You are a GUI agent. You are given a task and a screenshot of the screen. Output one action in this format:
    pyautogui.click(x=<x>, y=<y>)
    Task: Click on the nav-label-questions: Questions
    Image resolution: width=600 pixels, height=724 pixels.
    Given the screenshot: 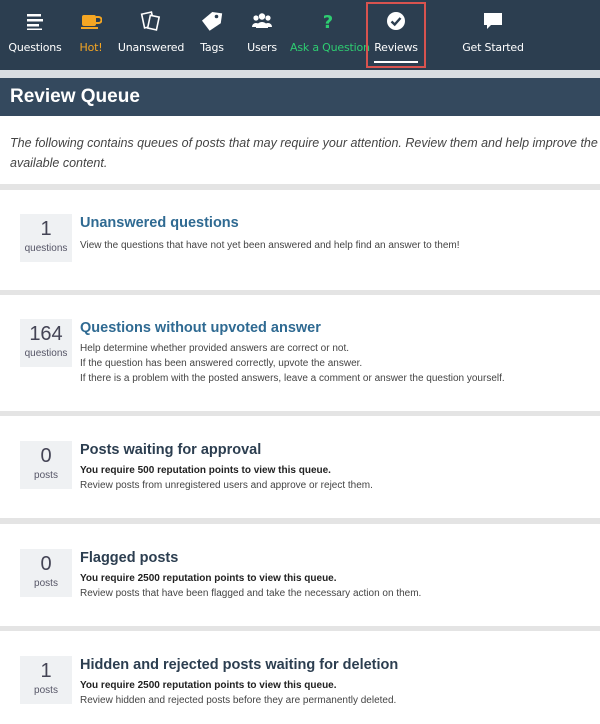 What is the action you would take?
    pyautogui.click(x=35, y=47)
    